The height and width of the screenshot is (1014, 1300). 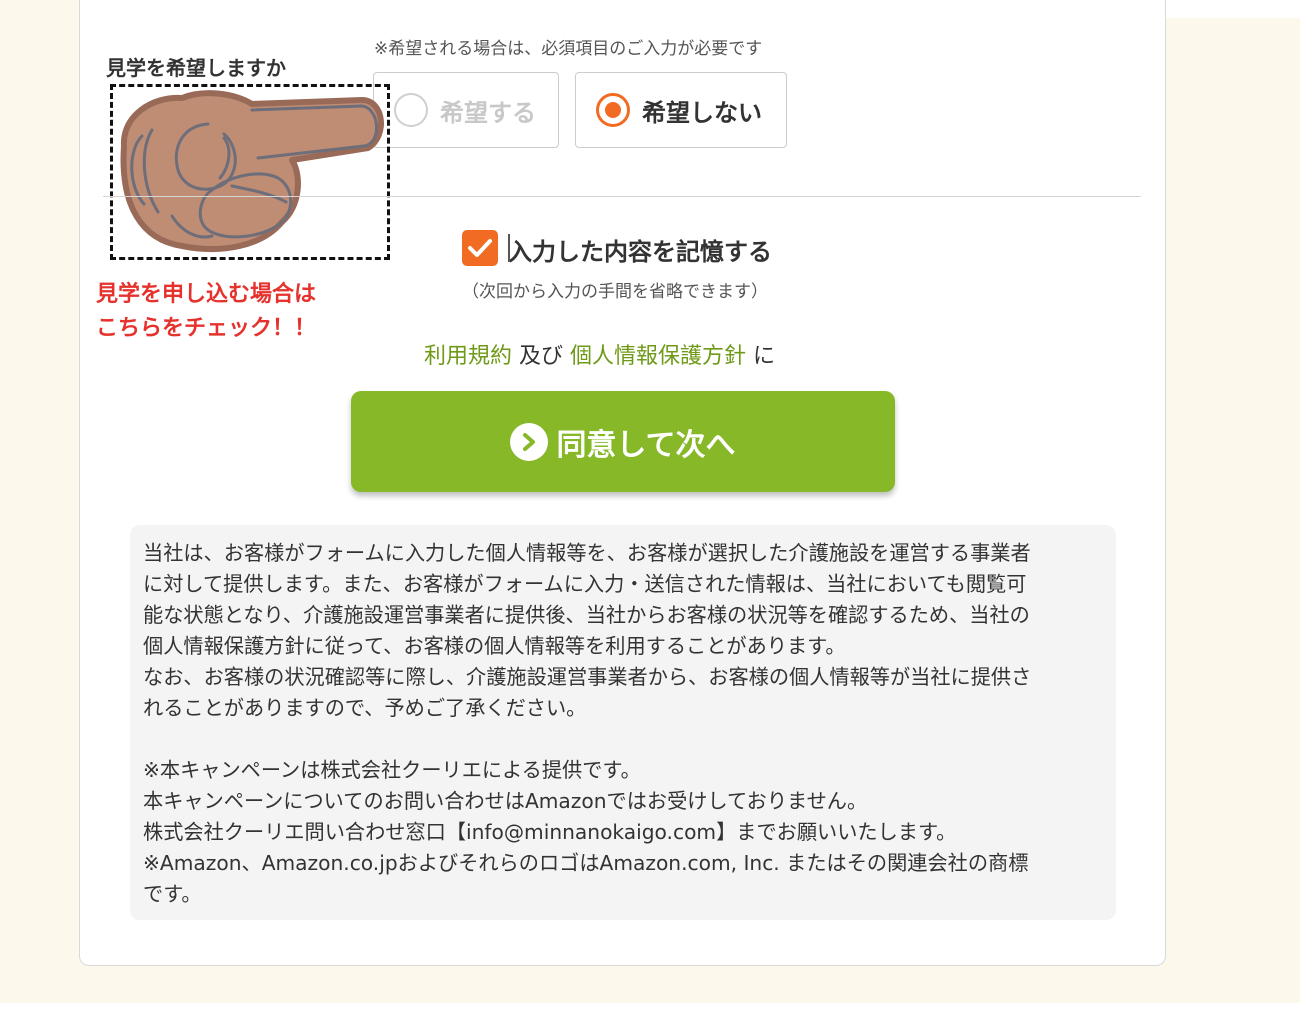 What do you see at coordinates (615, 292) in the screenshot?
I see `remember-subtext: （次回から入力の手間を省略できます）` at bounding box center [615, 292].